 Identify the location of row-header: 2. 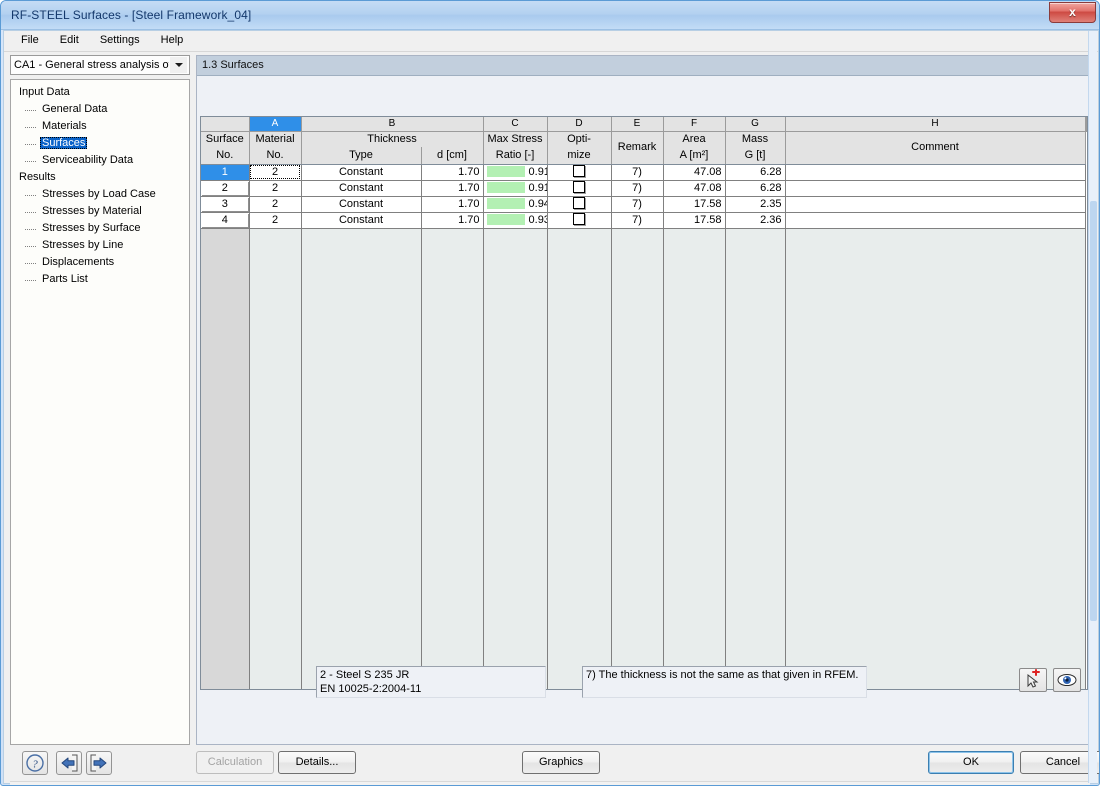
(225, 188).